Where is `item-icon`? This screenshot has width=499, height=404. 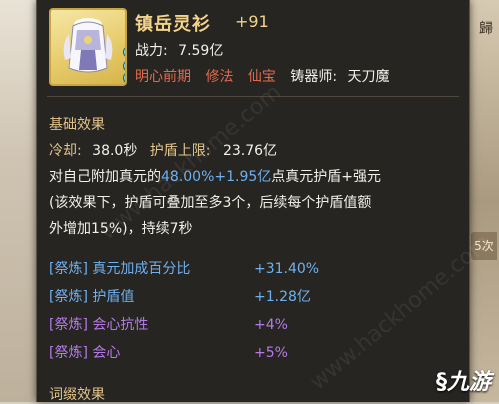
item-icon is located at coordinates (88, 47).